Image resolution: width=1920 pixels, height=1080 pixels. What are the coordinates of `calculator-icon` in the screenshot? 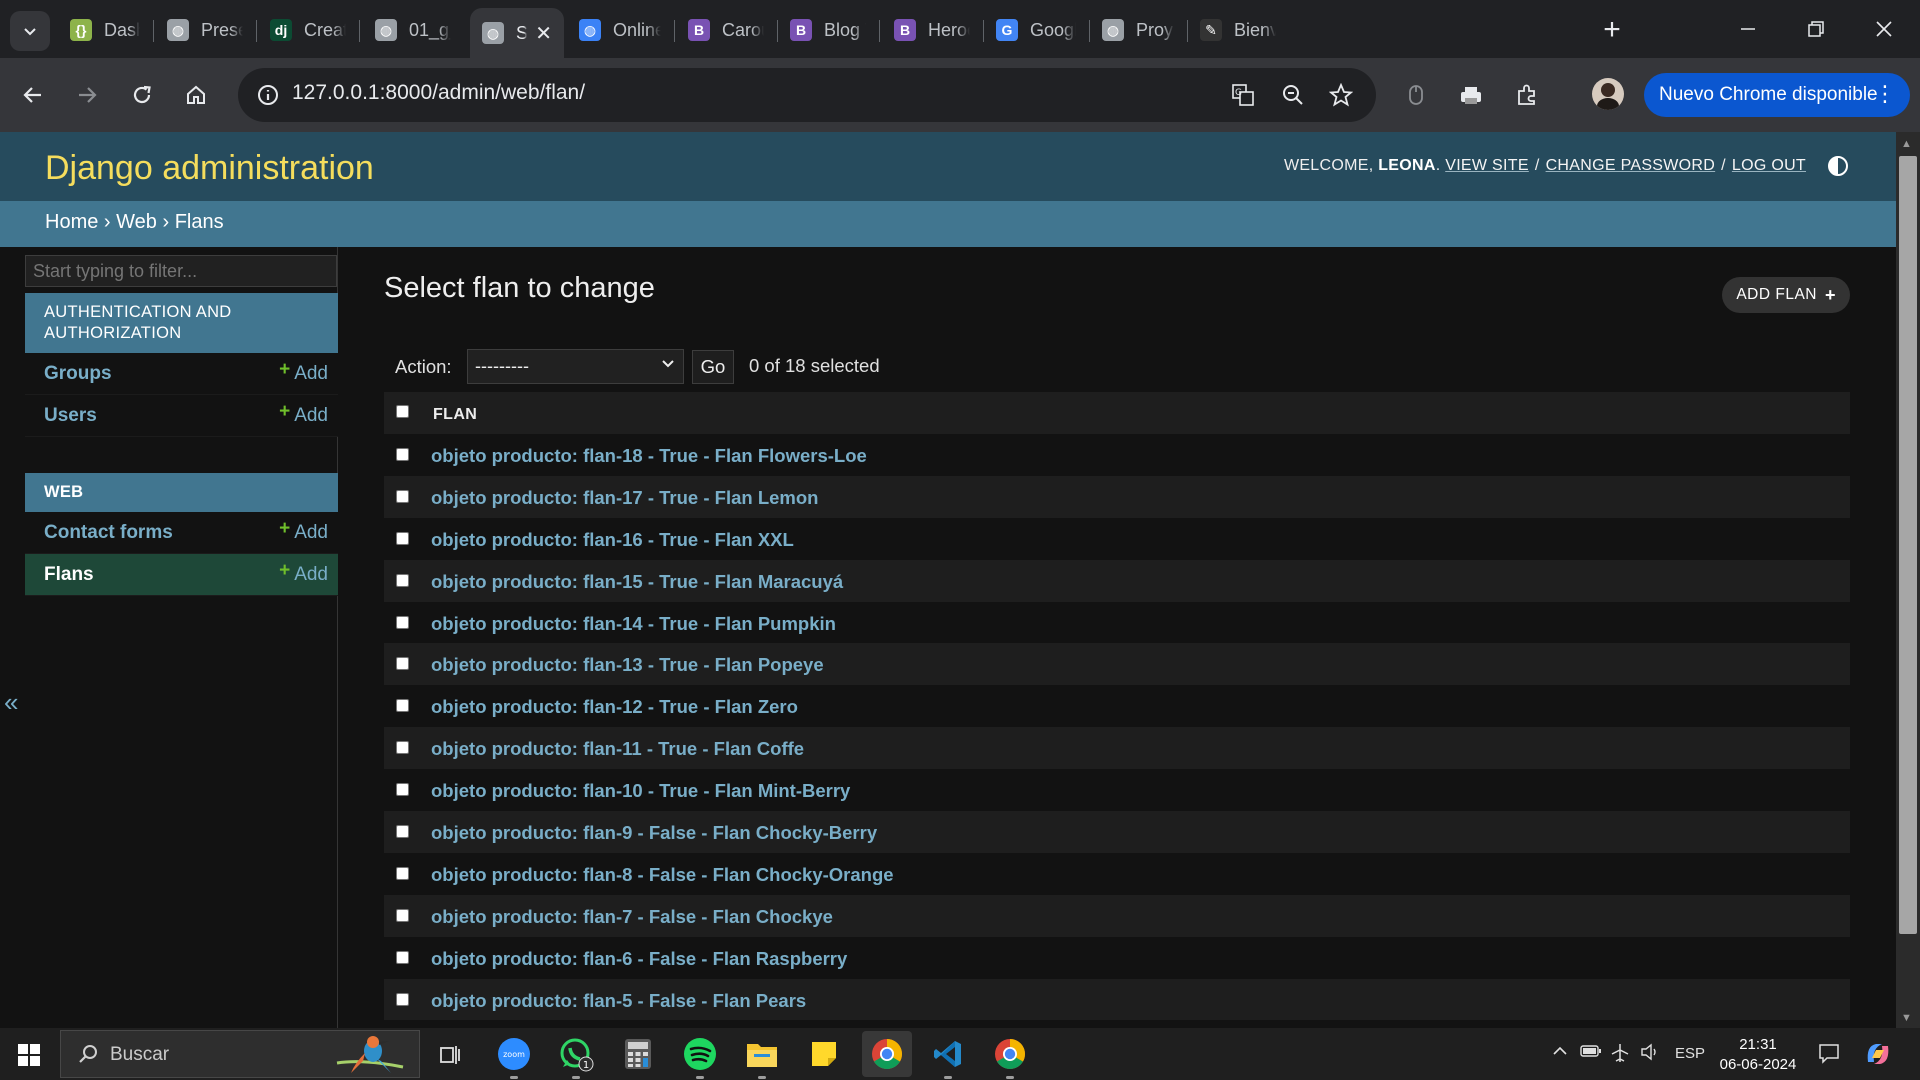 It's located at (638, 1054).